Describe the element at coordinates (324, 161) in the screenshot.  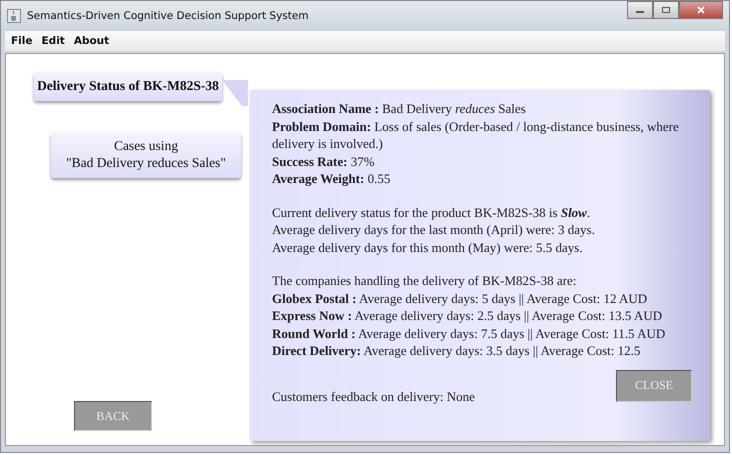
I see `detail-text: Success Rate: 37%` at that location.